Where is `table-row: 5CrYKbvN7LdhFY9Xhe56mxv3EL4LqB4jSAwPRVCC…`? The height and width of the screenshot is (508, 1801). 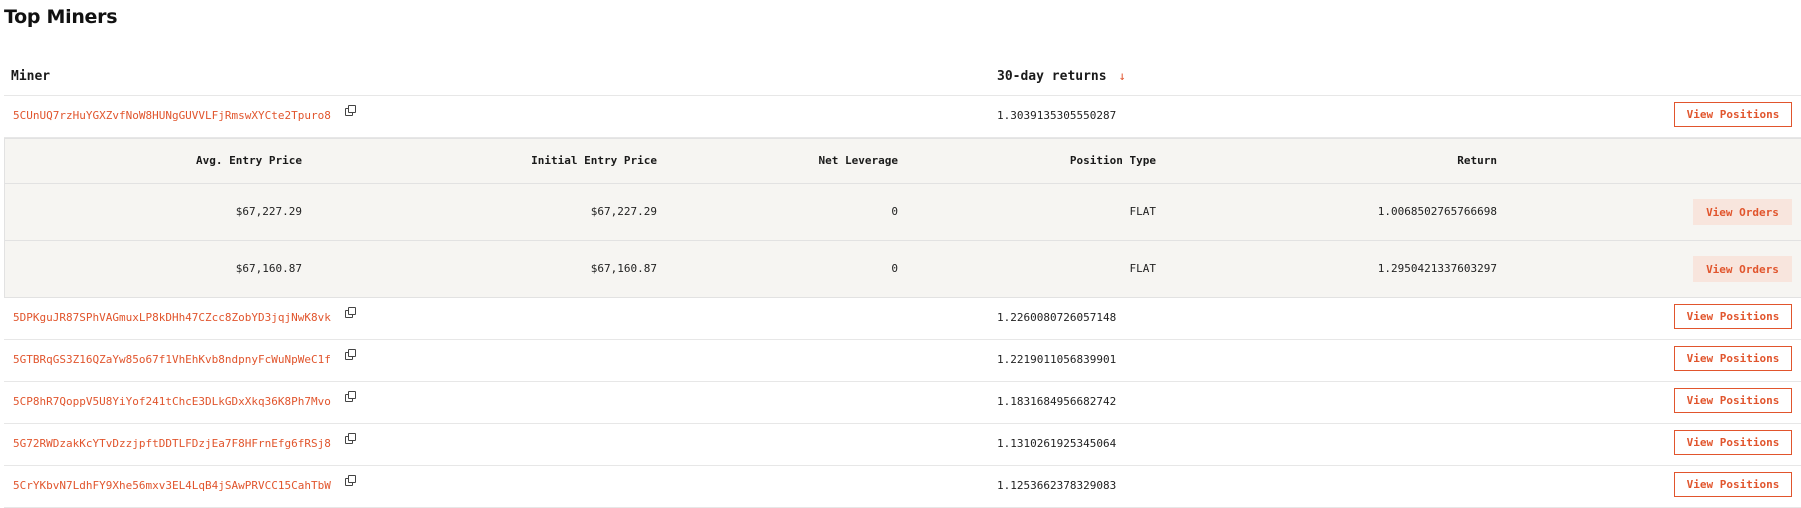 table-row: 5CrYKbvN7LdhFY9Xhe56mxv3EL4LqB4jSAwPRVCC… is located at coordinates (902, 487).